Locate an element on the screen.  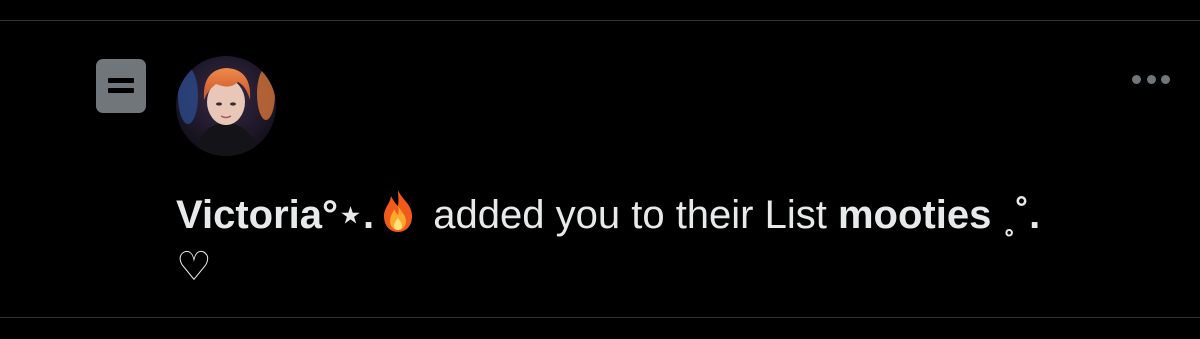
user-name-link: Victoria°⋆. is located at coordinates (299, 213).